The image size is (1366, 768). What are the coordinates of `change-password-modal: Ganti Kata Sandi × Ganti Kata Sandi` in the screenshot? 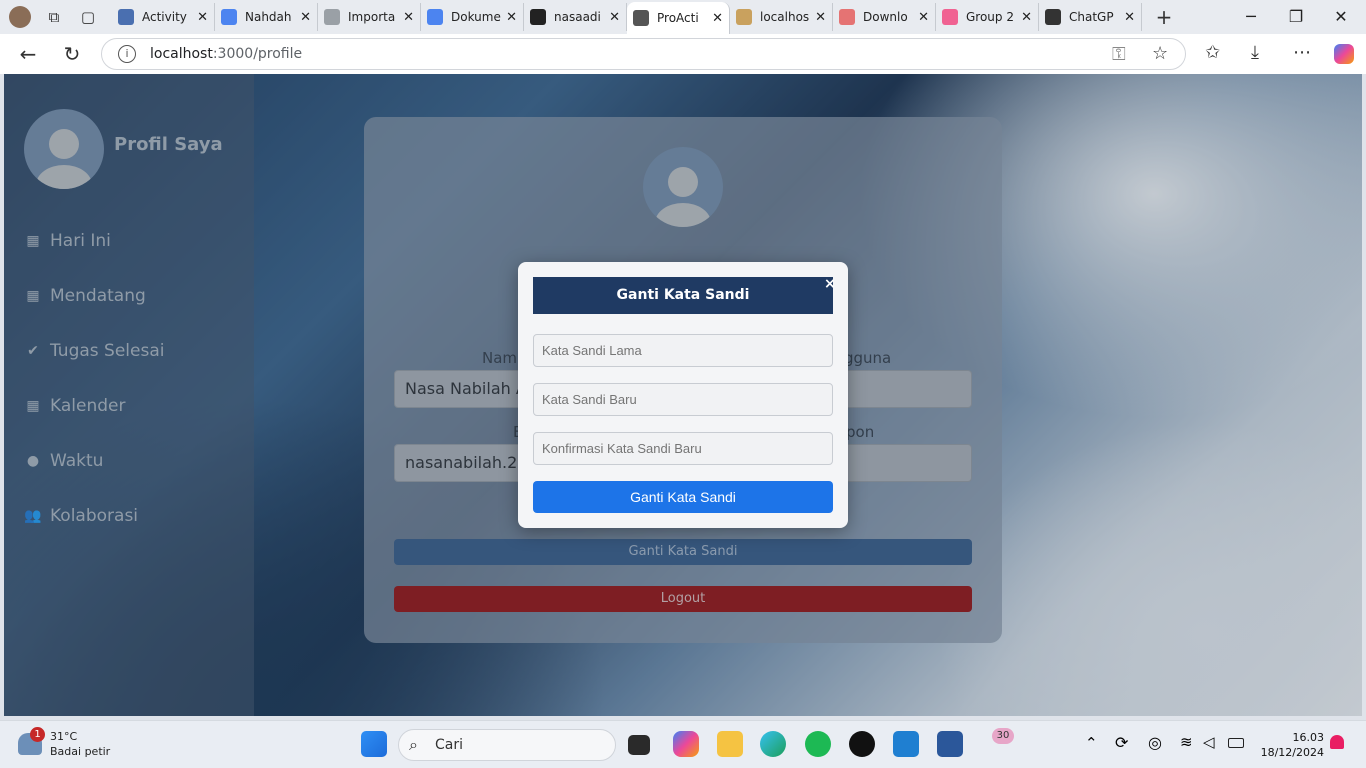 It's located at (683, 395).